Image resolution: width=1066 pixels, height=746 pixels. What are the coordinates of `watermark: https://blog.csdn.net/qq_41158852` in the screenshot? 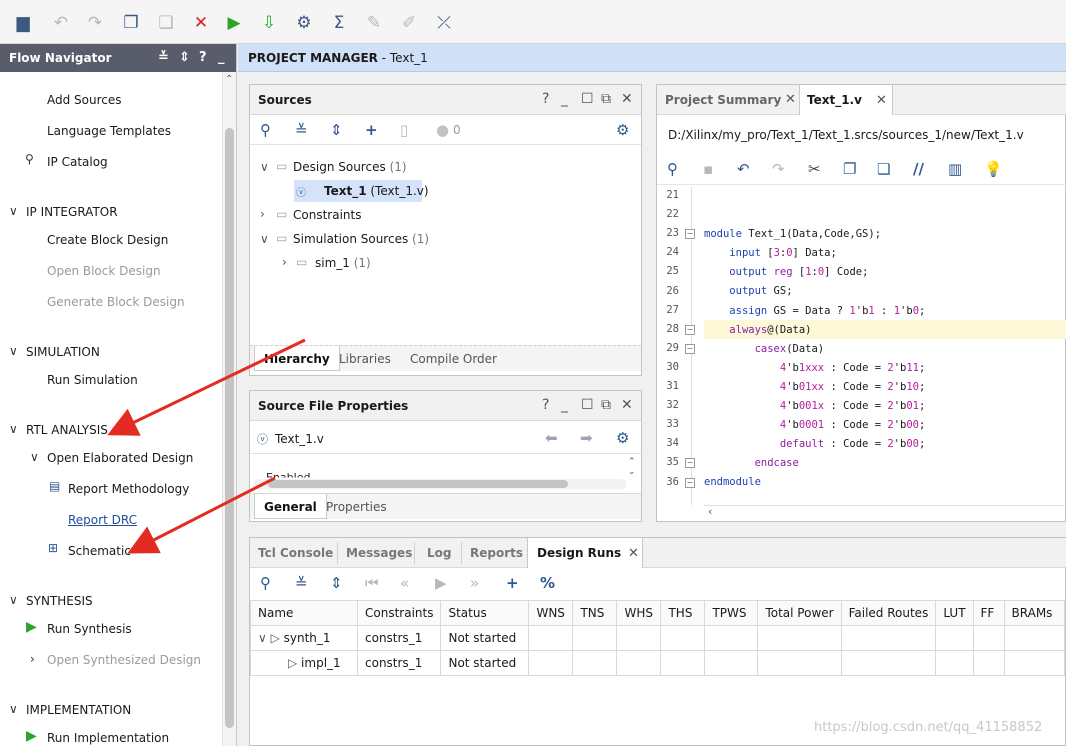 It's located at (928, 727).